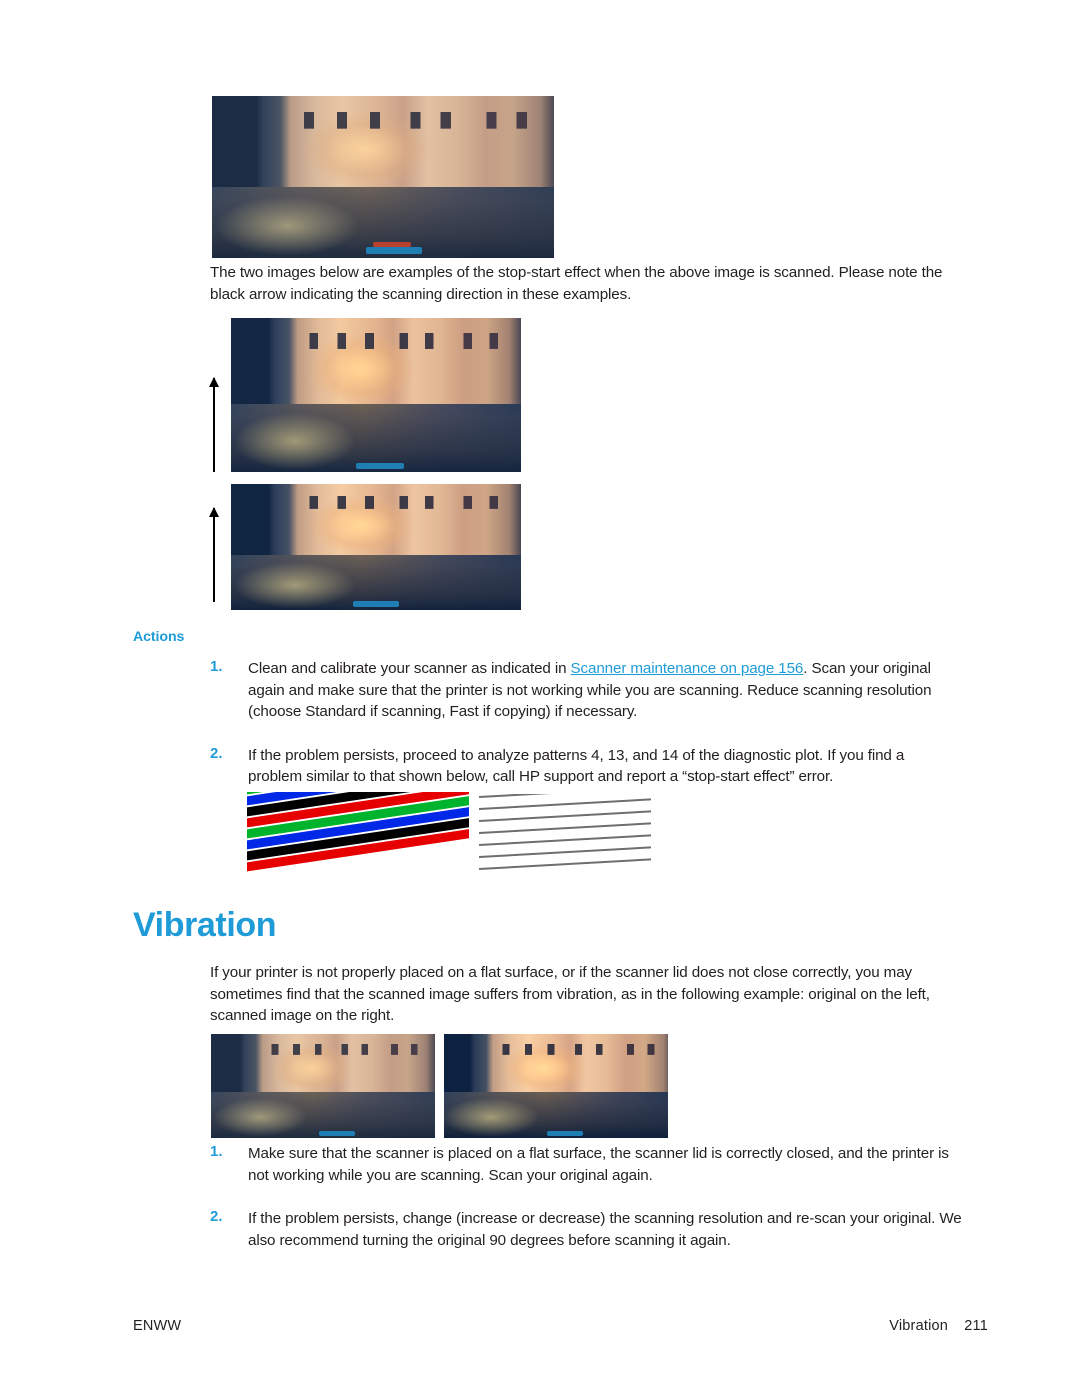  Describe the element at coordinates (391, 244) in the screenshot. I see `boat-detail-red` at that location.